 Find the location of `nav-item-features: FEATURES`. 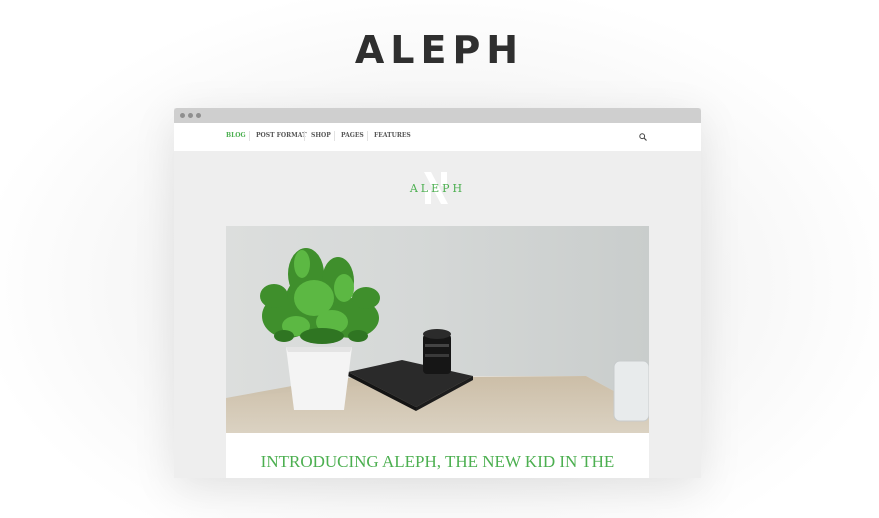

nav-item-features: FEATURES is located at coordinates (392, 135).